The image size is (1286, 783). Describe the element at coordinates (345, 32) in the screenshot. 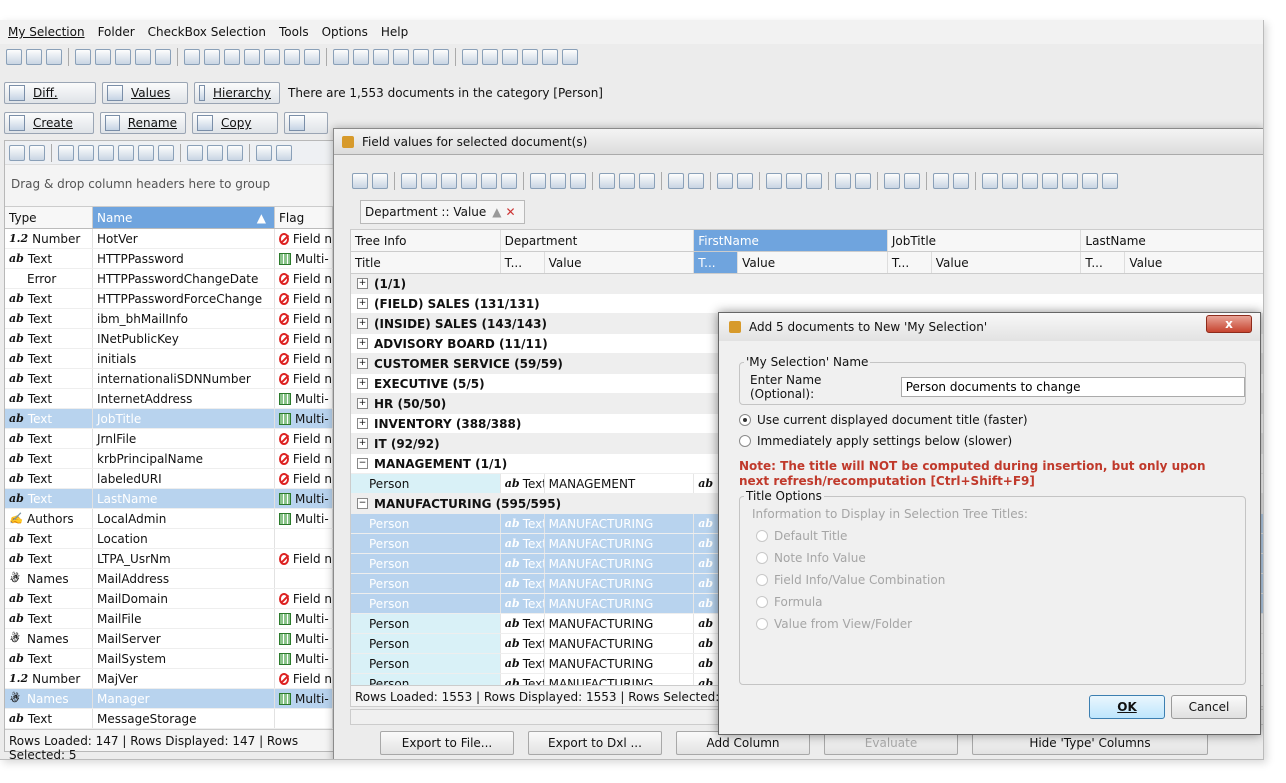

I see `menu-options: Options` at that location.